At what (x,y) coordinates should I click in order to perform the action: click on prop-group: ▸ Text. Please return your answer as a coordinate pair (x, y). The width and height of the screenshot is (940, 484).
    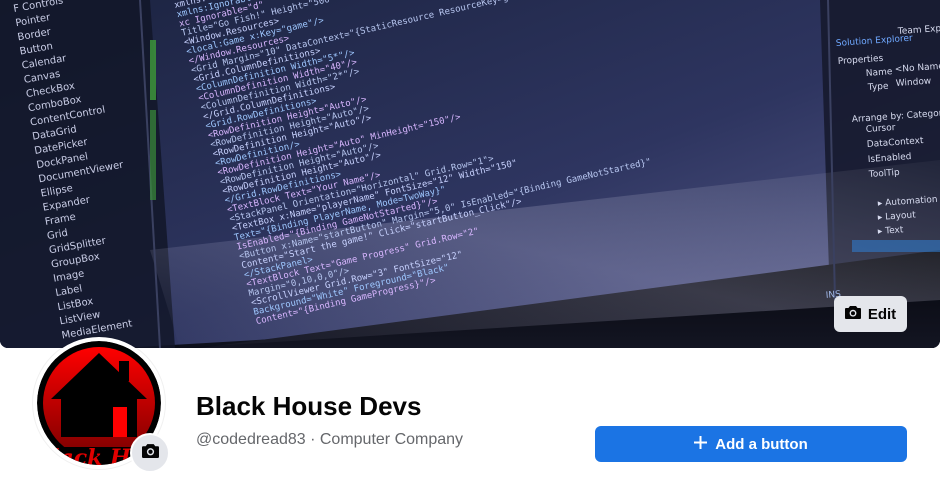
    Looking at the image, I should click on (891, 231).